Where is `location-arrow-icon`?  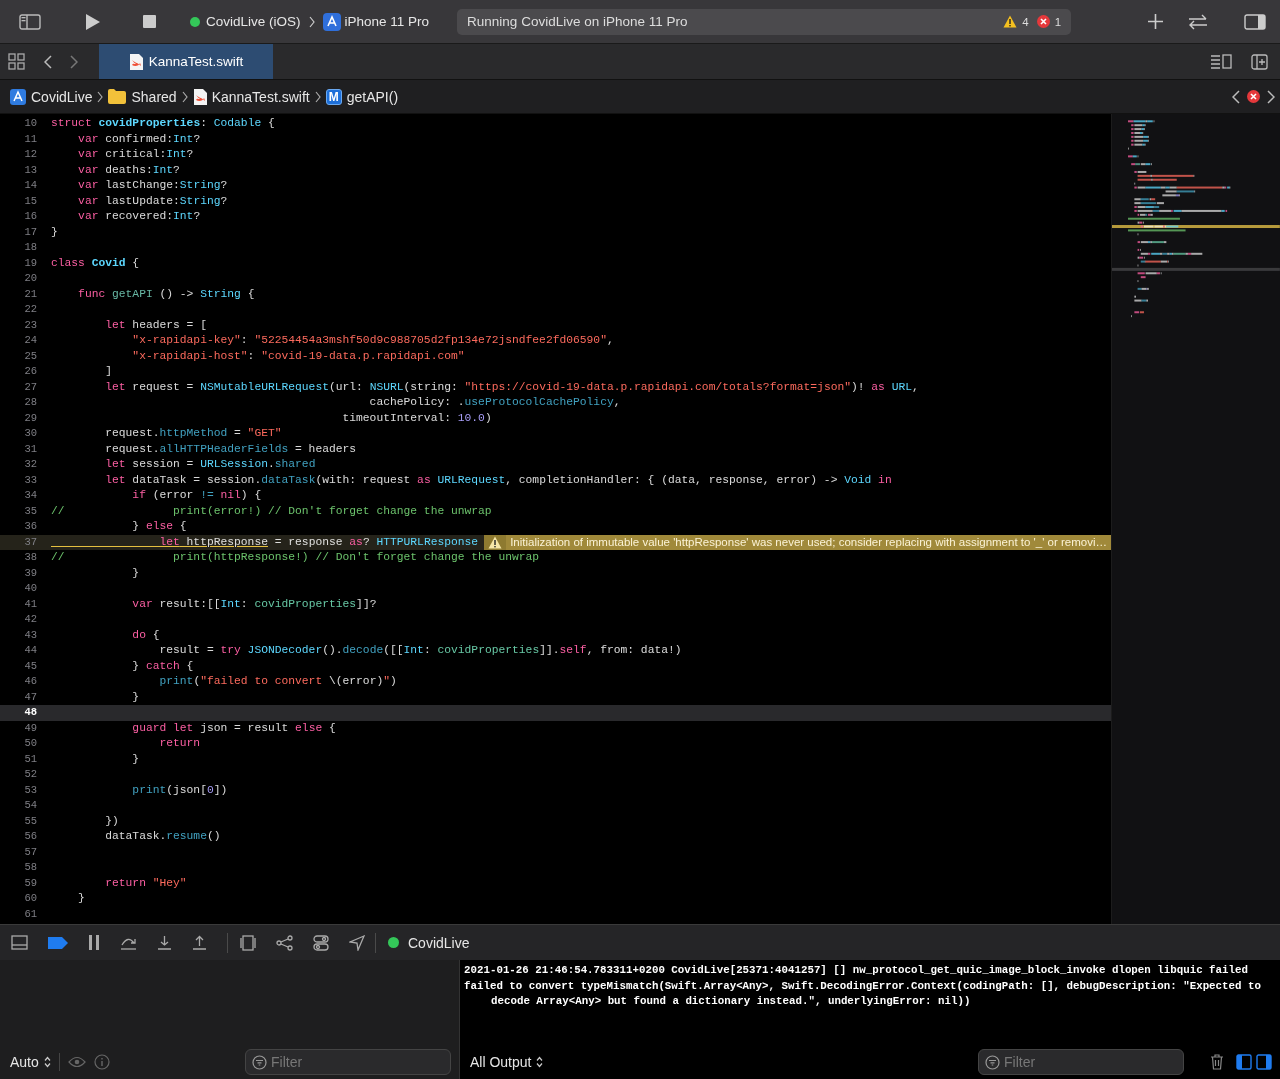
location-arrow-icon is located at coordinates (357, 942).